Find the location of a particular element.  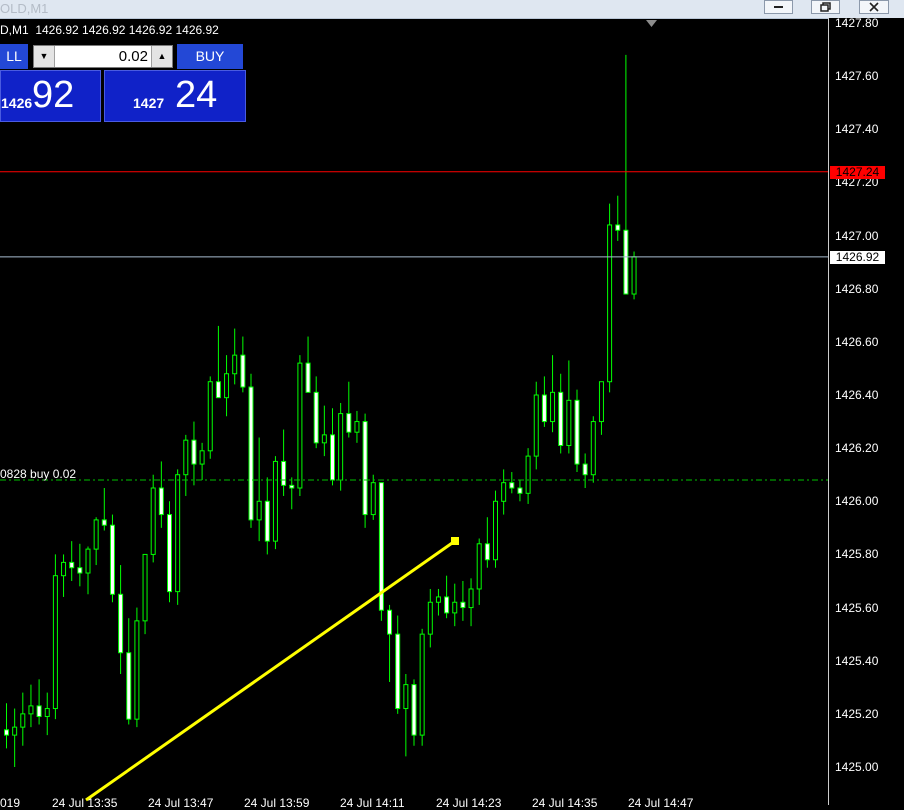

buy-price-big: 24 is located at coordinates (196, 95).